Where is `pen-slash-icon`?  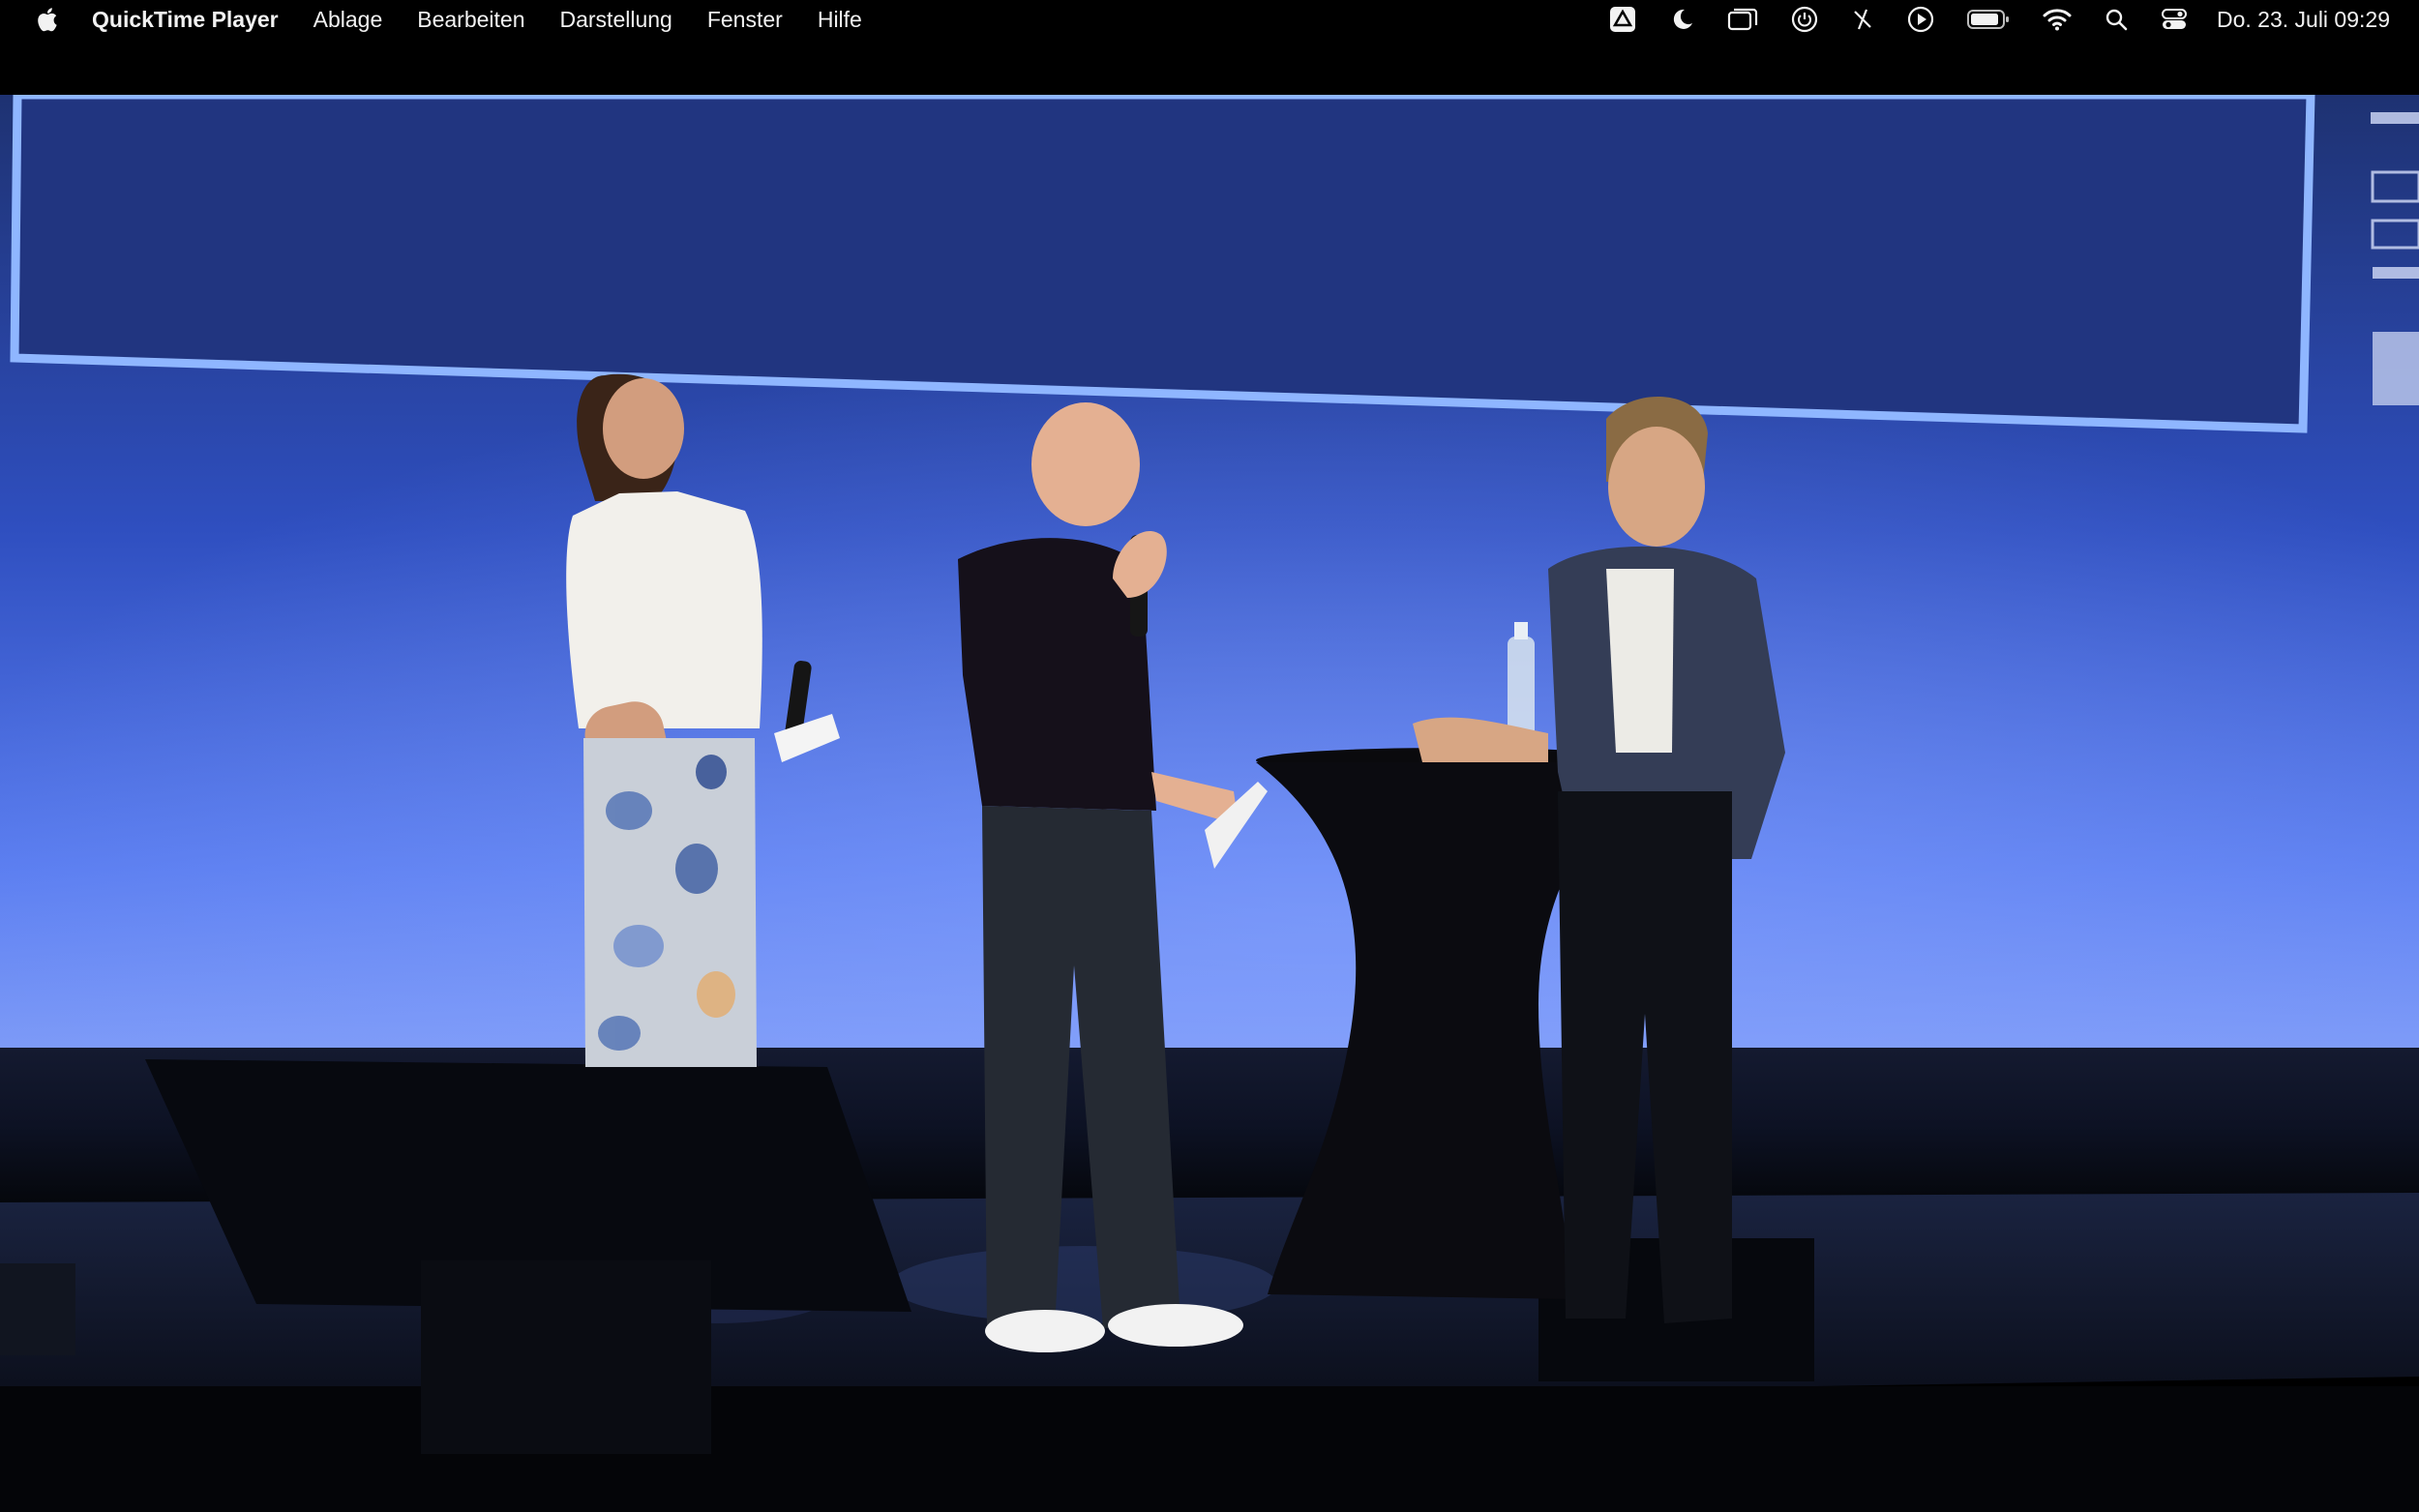
pen-slash-icon is located at coordinates (1863, 20).